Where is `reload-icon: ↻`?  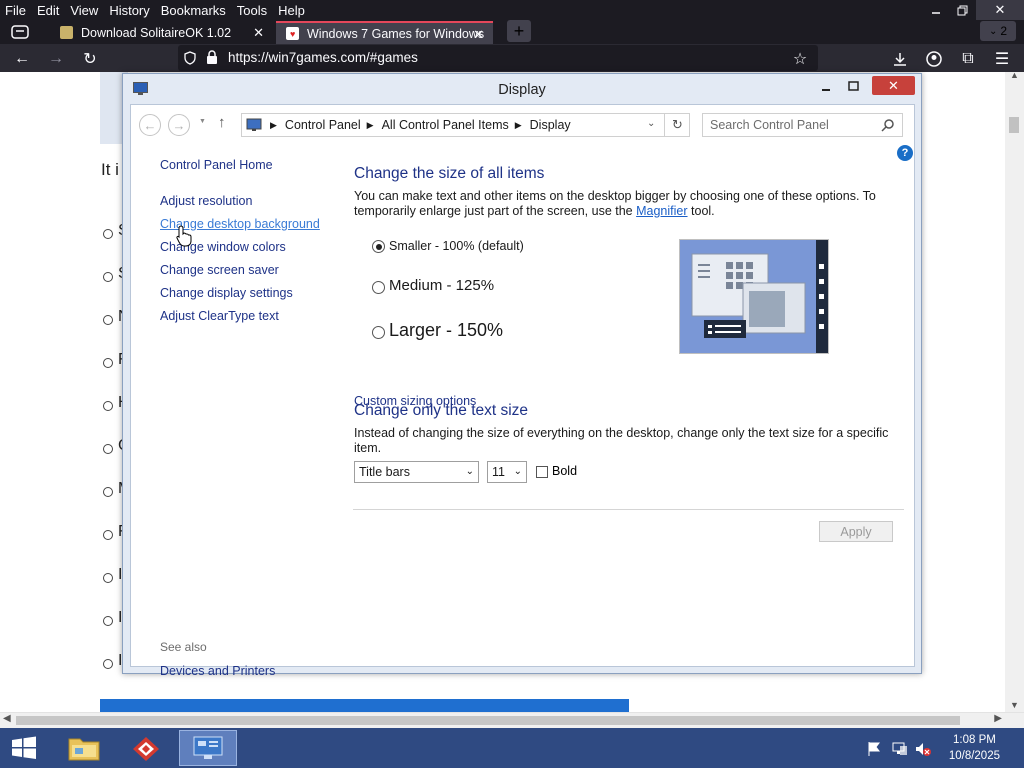
reload-icon: ↻ is located at coordinates (90, 59).